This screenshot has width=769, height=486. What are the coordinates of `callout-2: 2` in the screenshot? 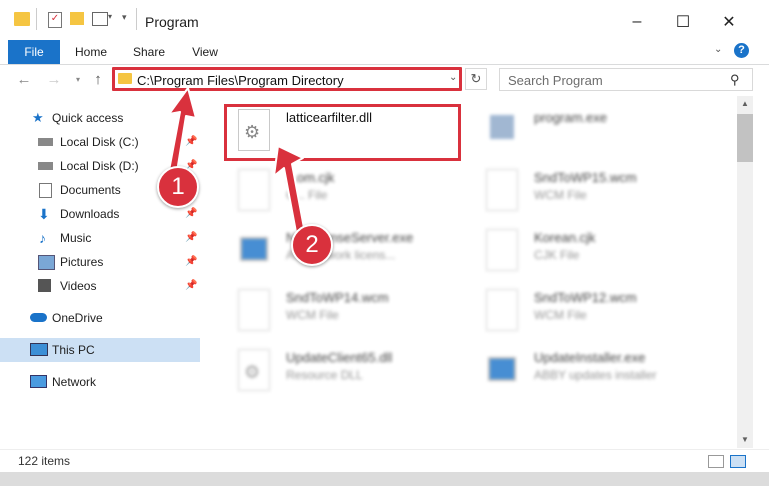 It's located at (312, 245).